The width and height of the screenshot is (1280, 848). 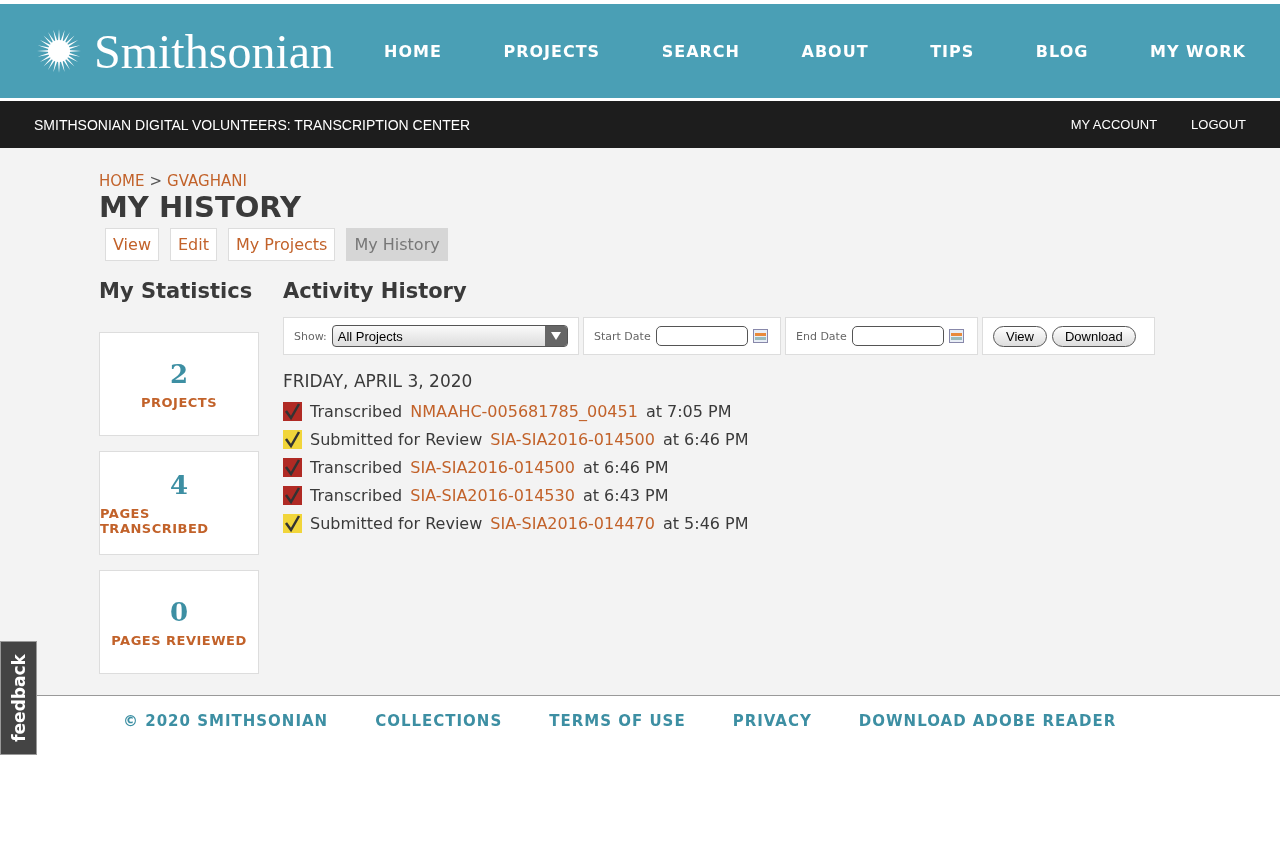 What do you see at coordinates (179, 640) in the screenshot?
I see `stat-label: PAGES REVIEWED` at bounding box center [179, 640].